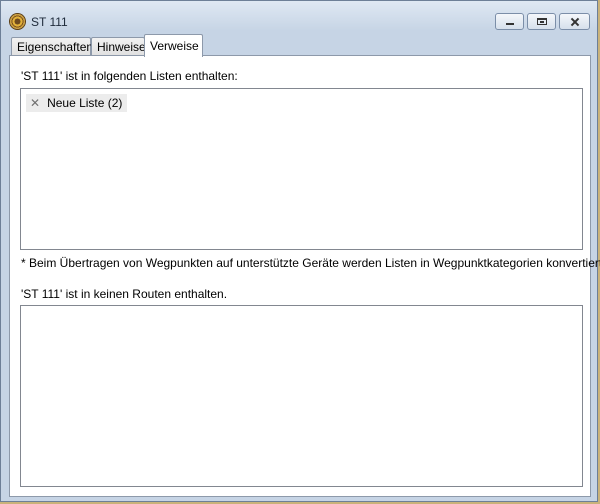  I want to click on tab-hinweise: Hinweise, so click(118, 46).